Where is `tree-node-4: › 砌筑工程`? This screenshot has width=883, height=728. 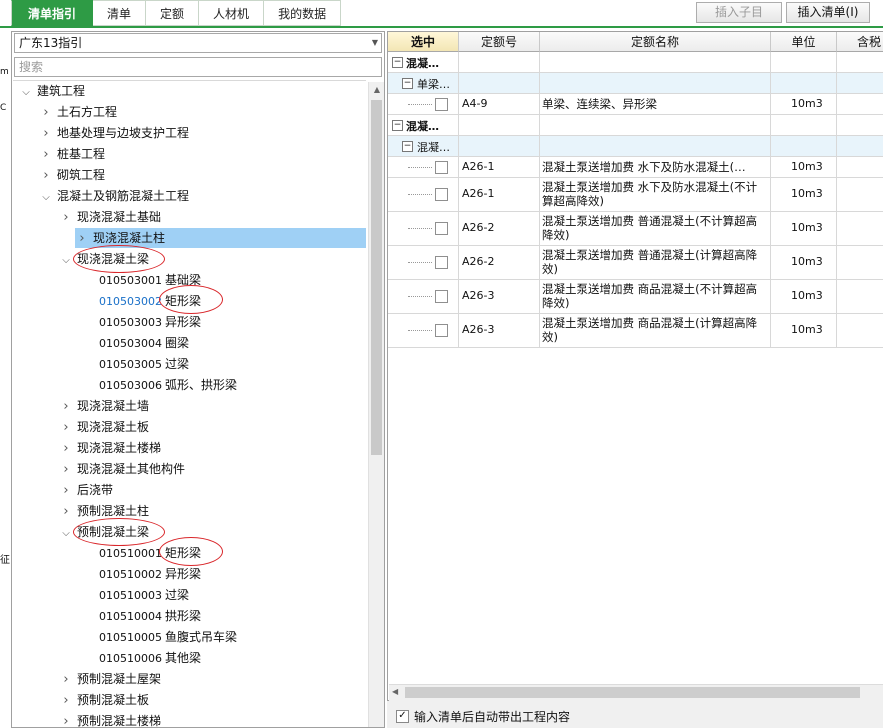 tree-node-4: › 砌筑工程 is located at coordinates (59, 175).